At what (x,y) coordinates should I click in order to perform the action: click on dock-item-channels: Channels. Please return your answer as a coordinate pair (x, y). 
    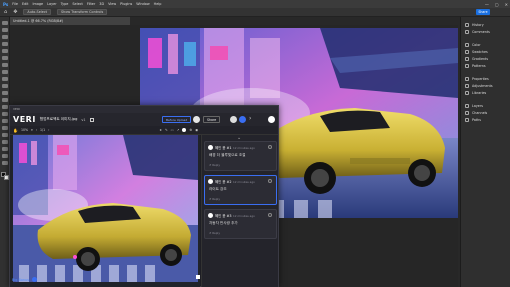
    Looking at the image, I should click on (476, 113).